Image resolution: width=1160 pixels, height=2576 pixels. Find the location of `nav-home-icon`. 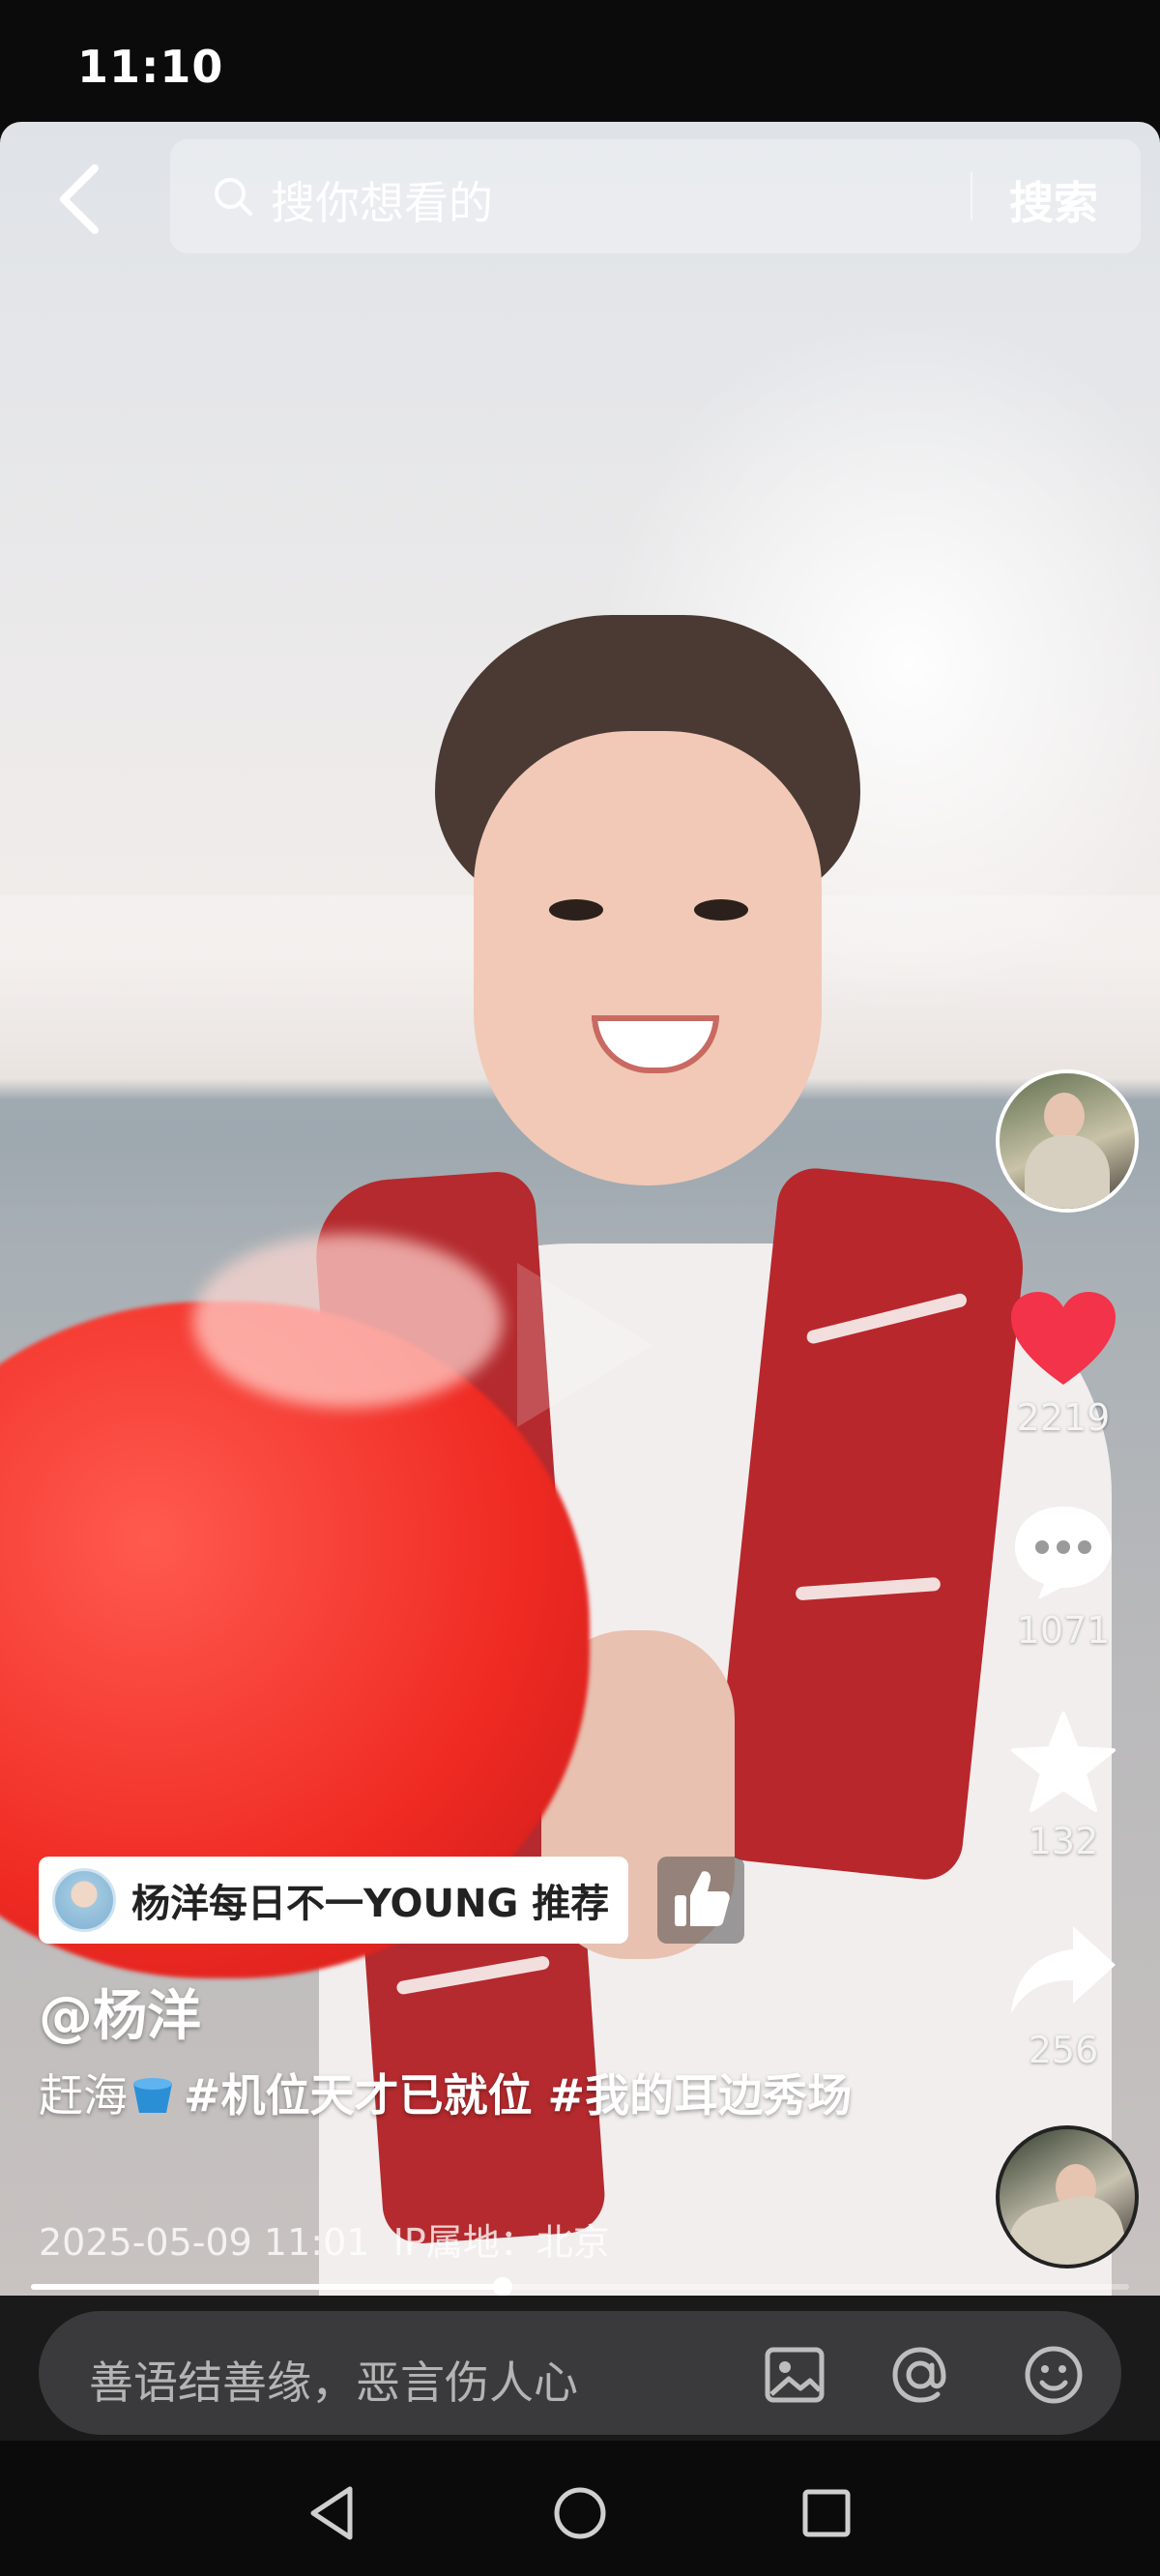

nav-home-icon is located at coordinates (580, 2513).